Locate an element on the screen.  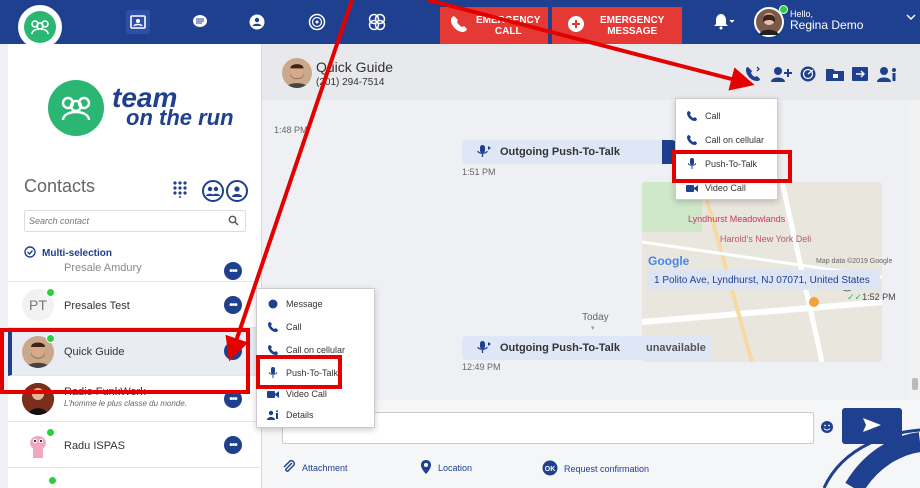
attachment-label: Attachment is located at coordinates (325, 468).